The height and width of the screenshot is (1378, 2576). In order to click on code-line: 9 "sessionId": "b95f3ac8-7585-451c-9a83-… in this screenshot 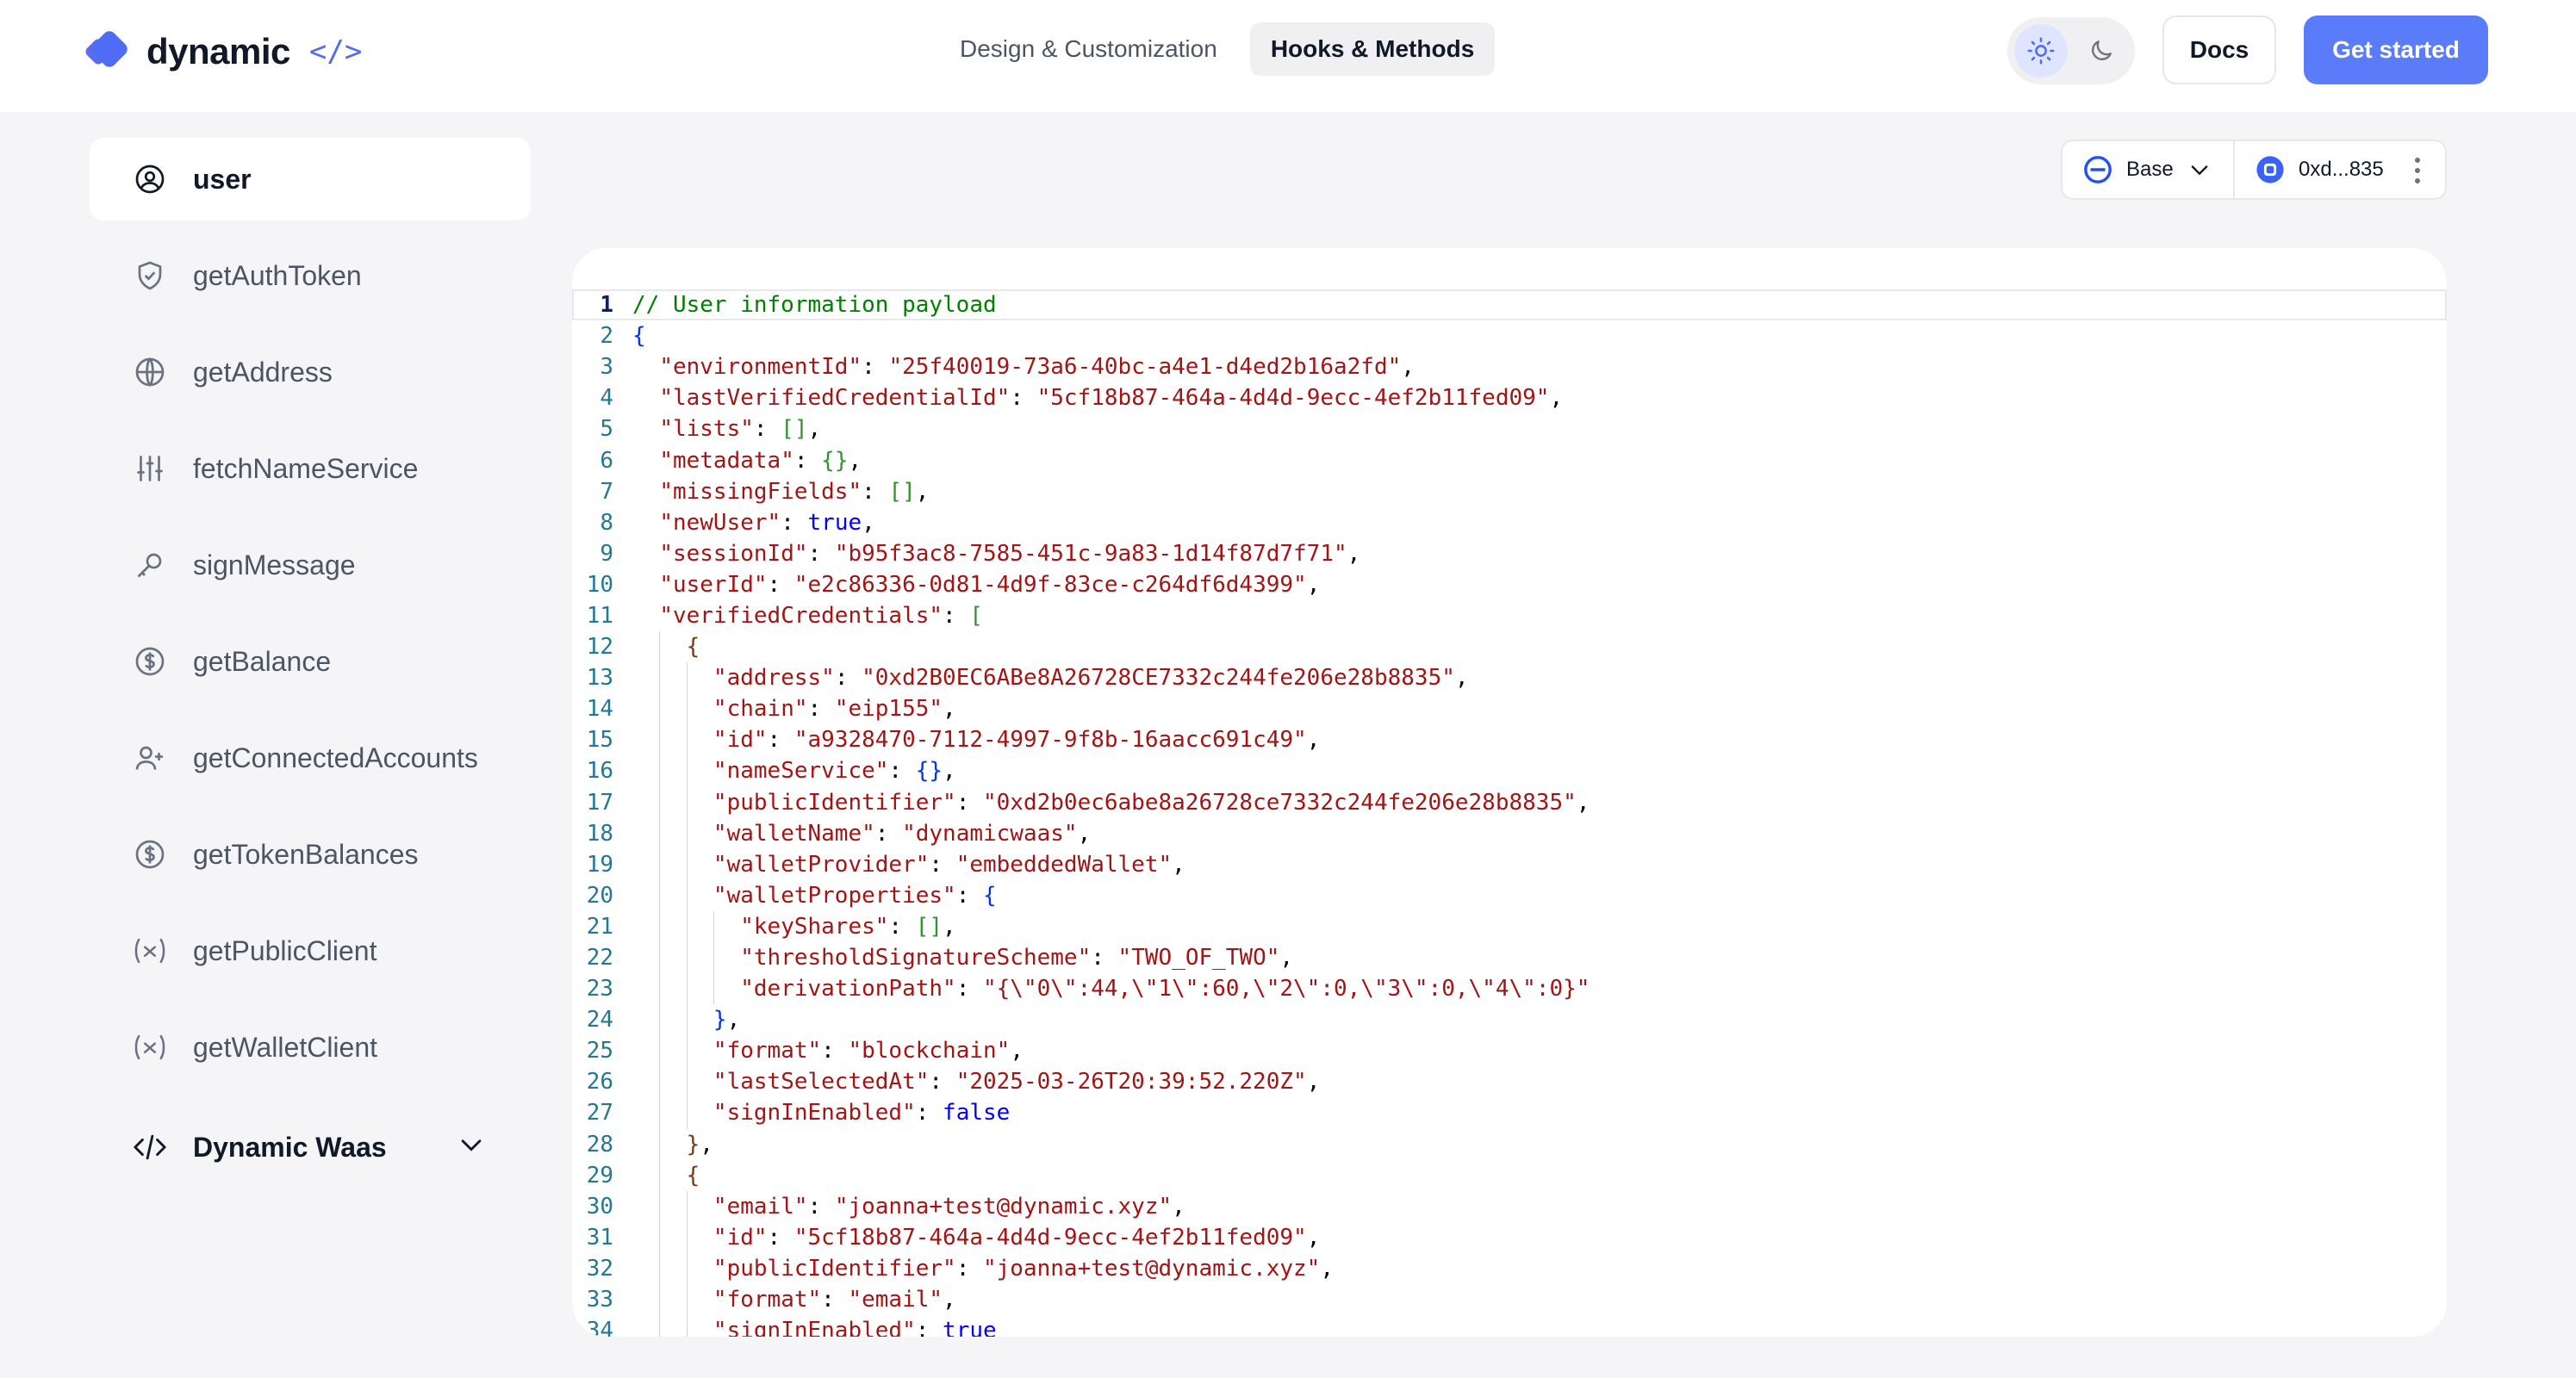, I will do `click(1510, 553)`.